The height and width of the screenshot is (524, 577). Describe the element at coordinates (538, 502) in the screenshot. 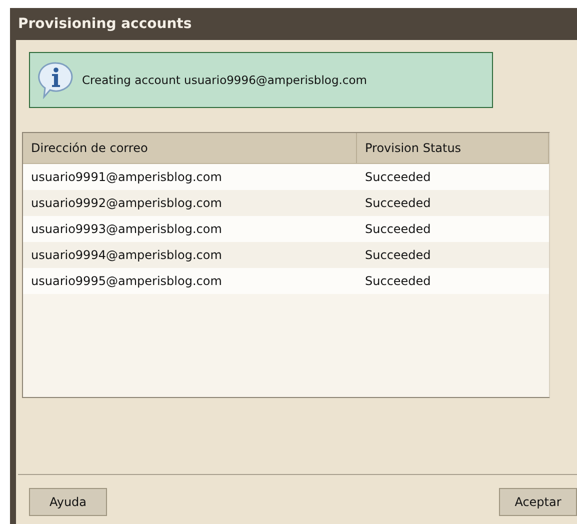

I see `ok-button: Aceptar` at that location.